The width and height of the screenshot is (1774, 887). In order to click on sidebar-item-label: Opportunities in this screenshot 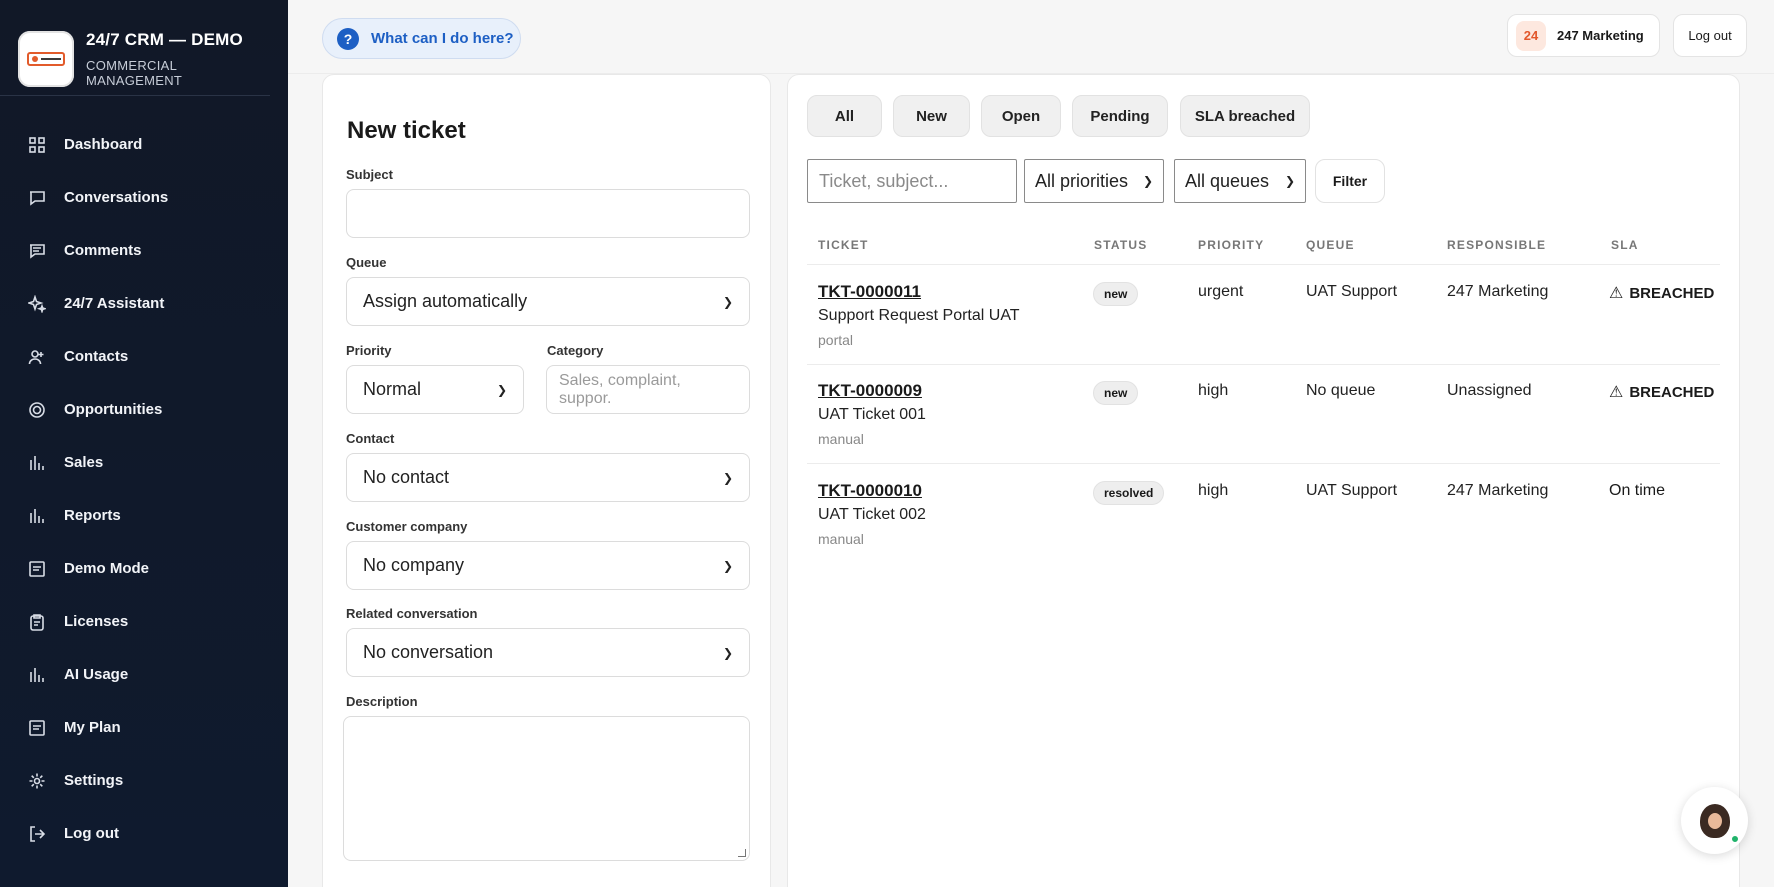, I will do `click(113, 409)`.